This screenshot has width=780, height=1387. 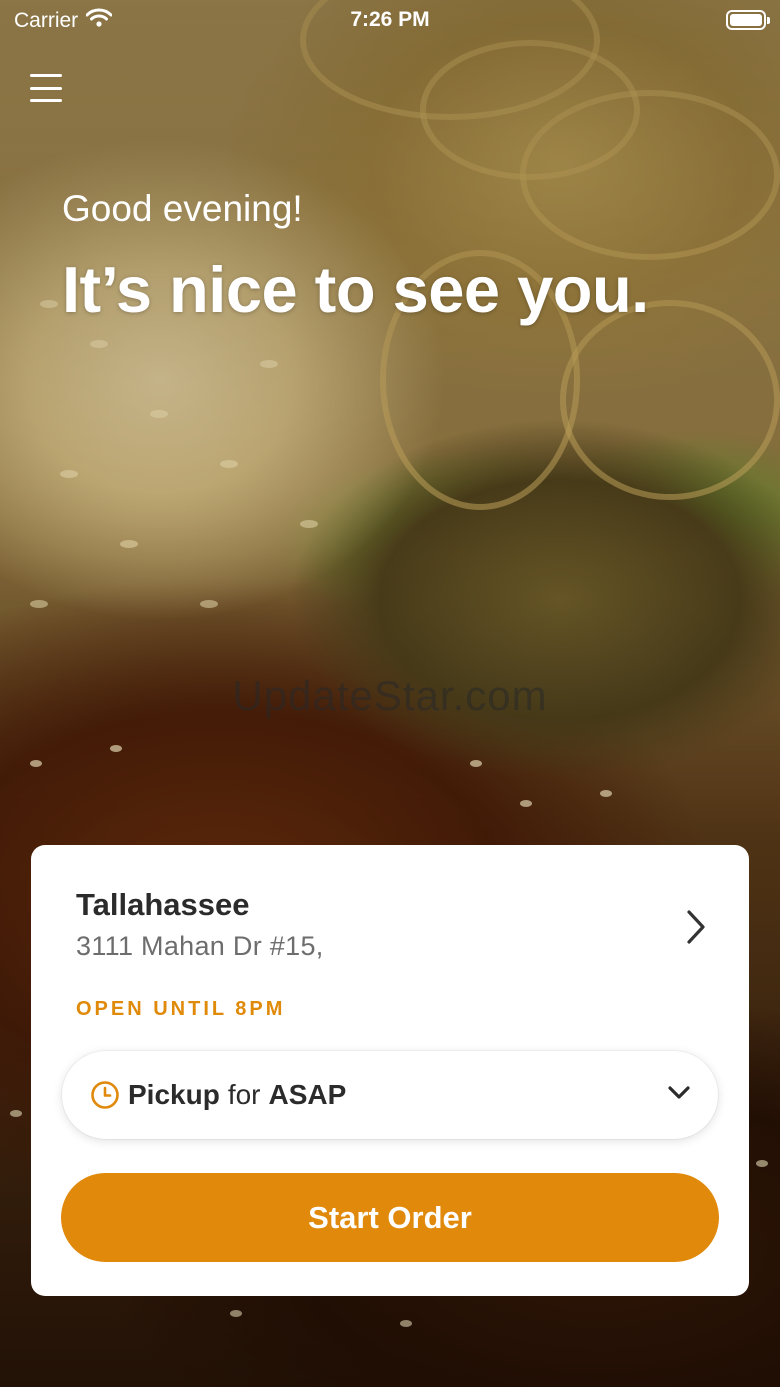 I want to click on location-address: 3111 Mahan Dr #15,, so click(x=200, y=946).